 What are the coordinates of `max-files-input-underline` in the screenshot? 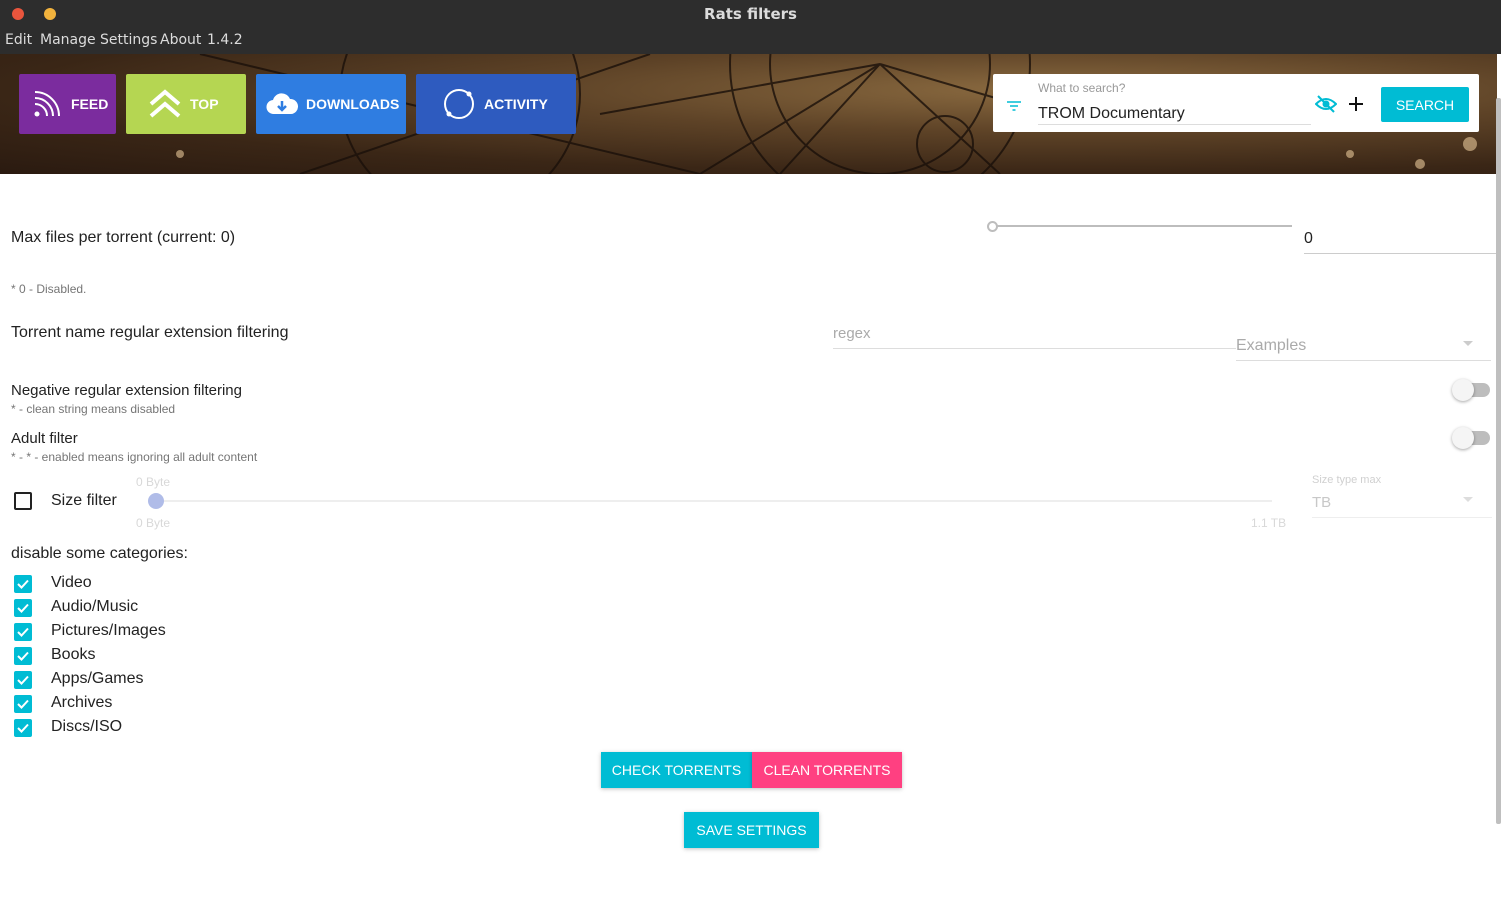 It's located at (1400, 253).